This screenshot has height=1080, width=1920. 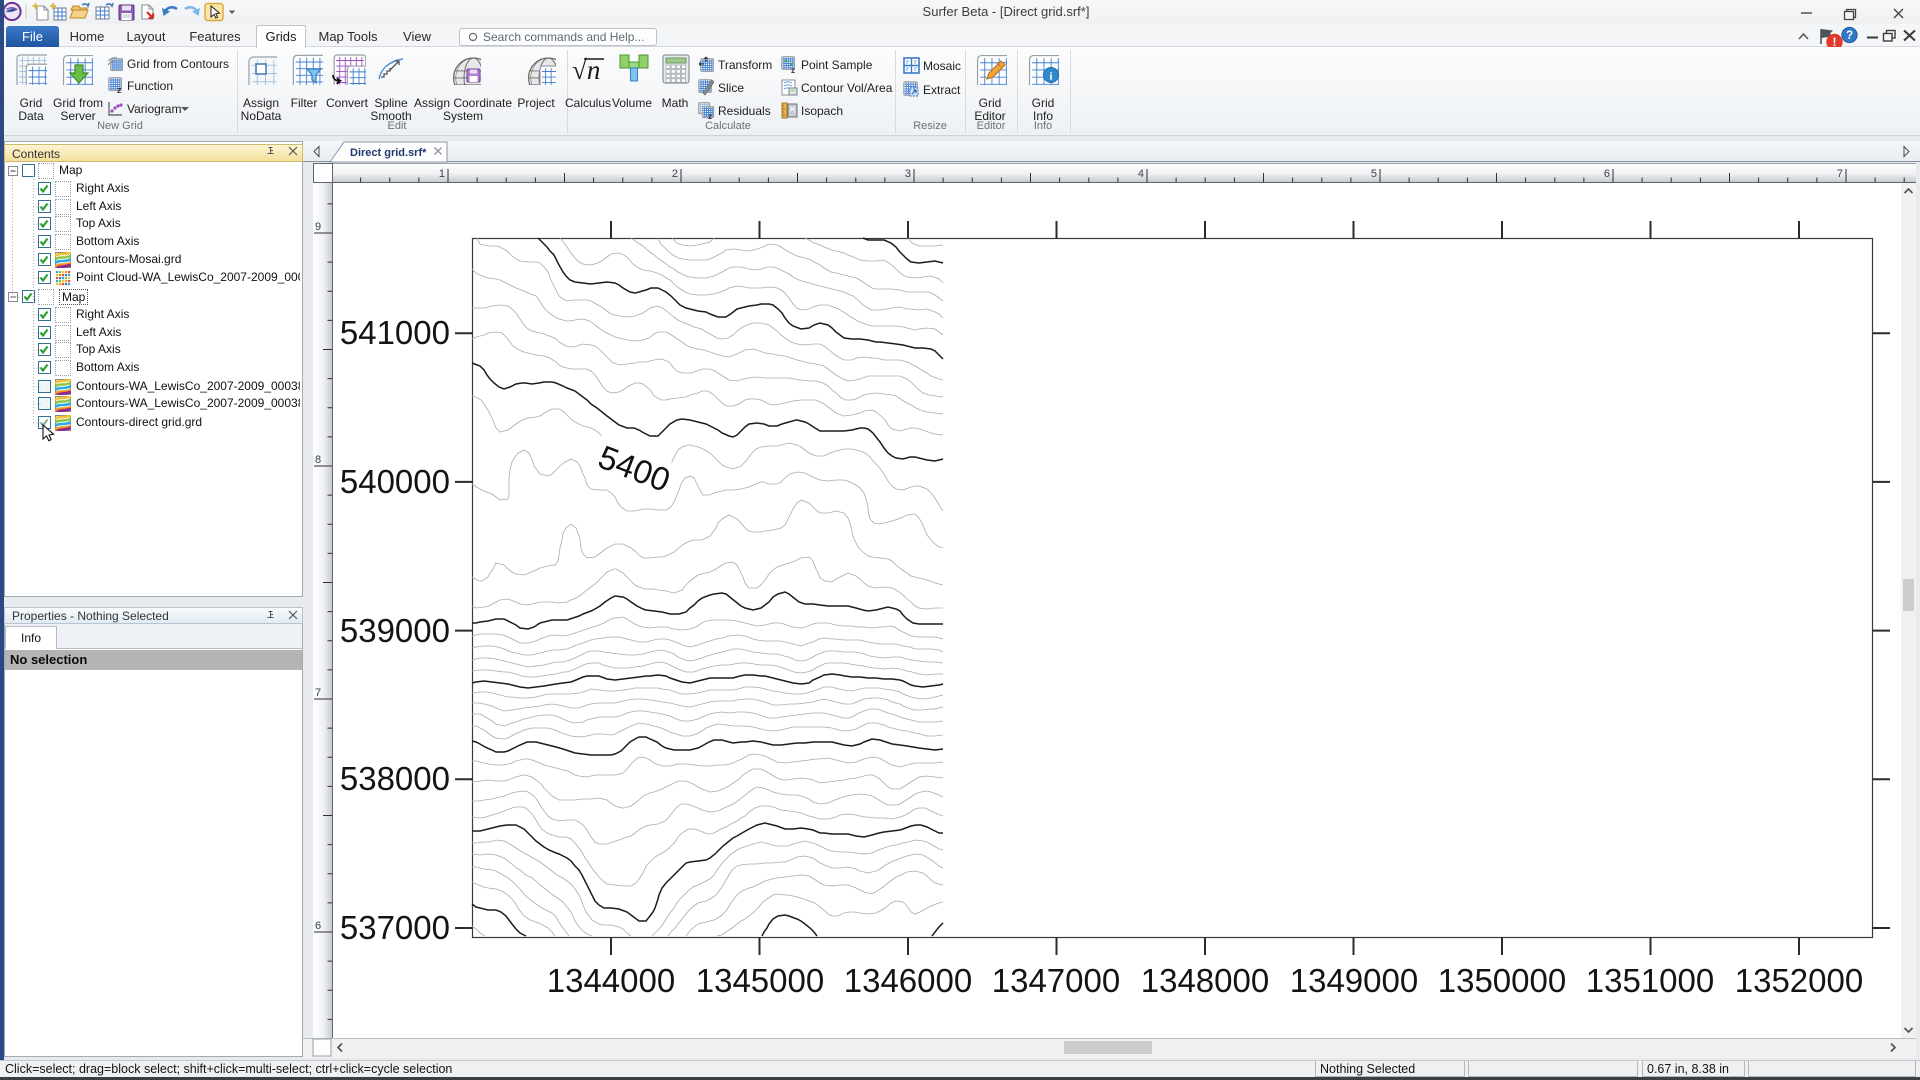 I want to click on svg-text: 538000, so click(x=395, y=778).